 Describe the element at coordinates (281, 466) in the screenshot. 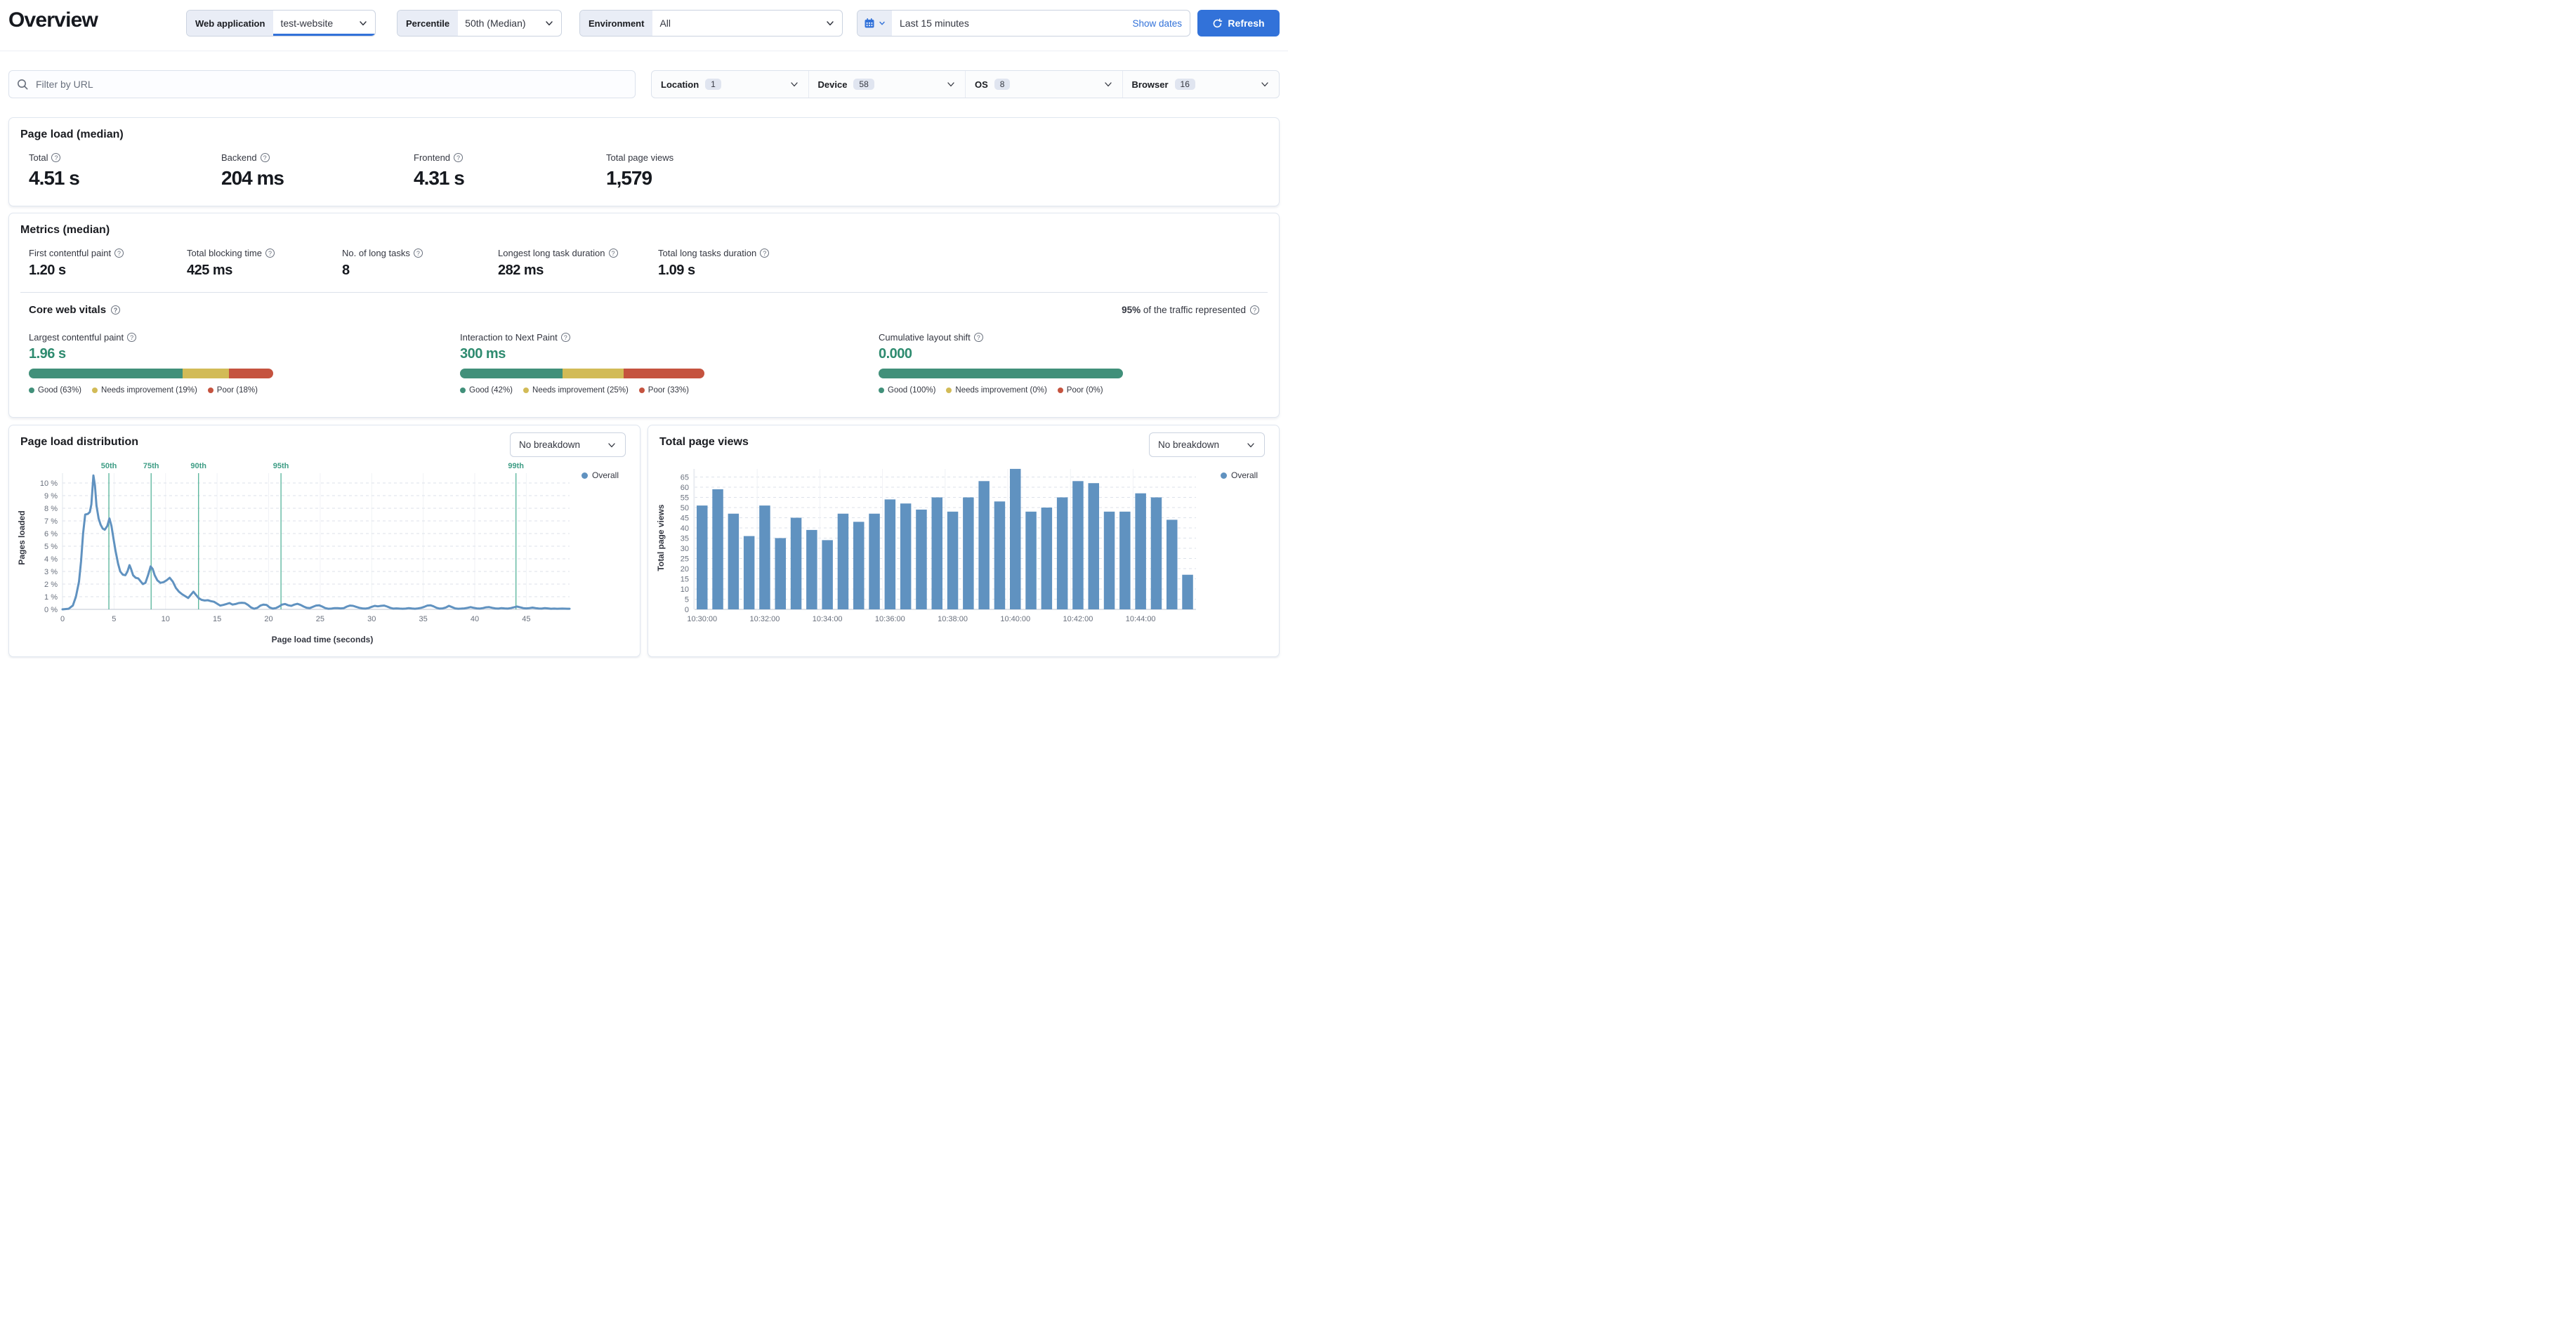

I see `svg-text: 95th` at that location.